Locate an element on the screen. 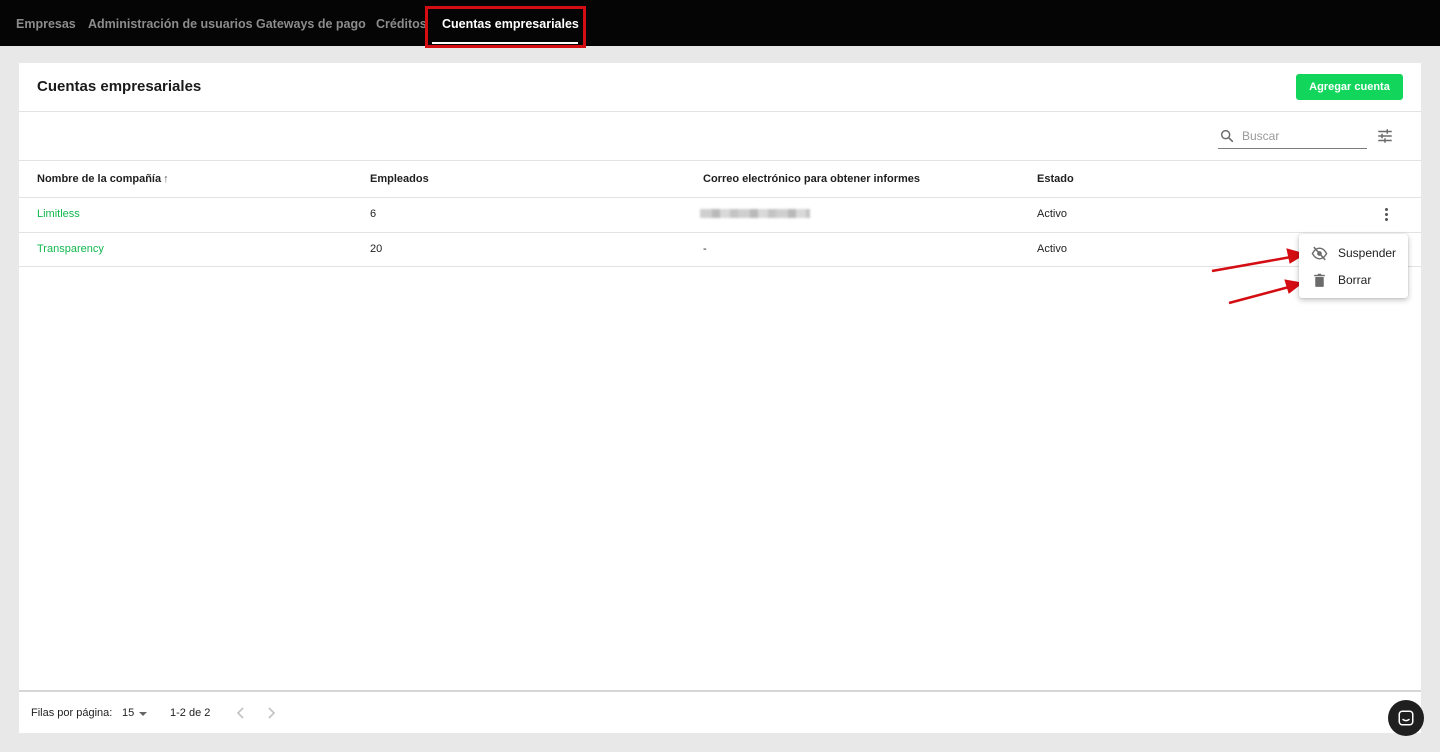  annotation-highlight-box is located at coordinates (505, 27).